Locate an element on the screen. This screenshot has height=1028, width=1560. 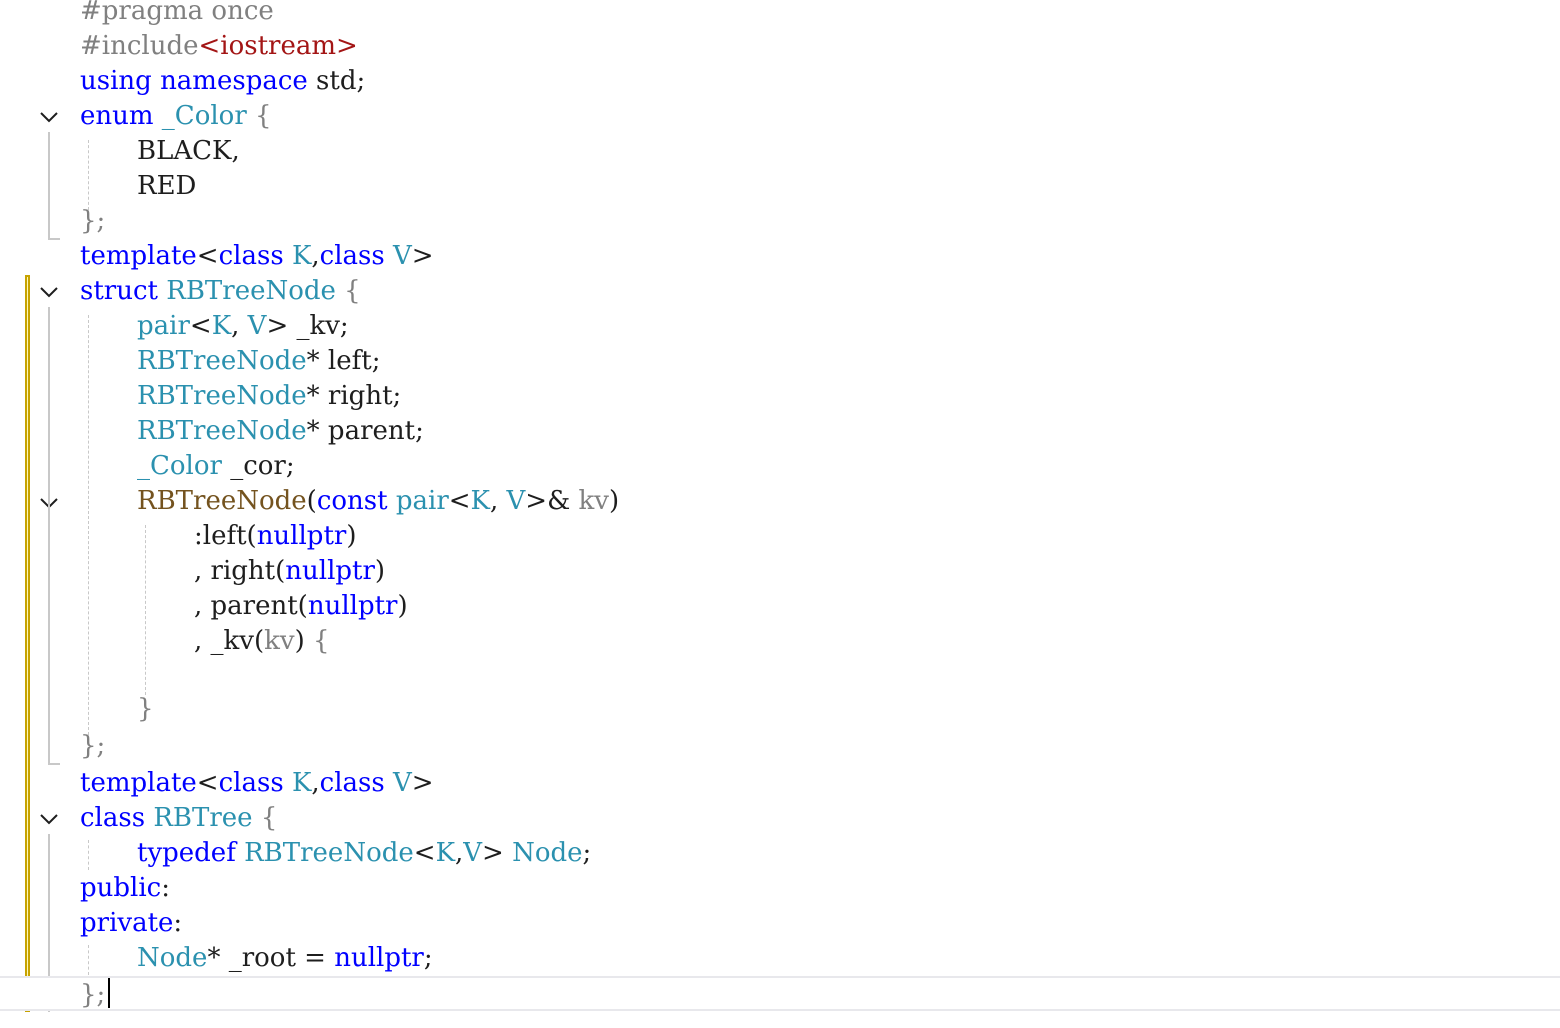
code-text: pair<K, V> _kv; is located at coordinates (243, 326).